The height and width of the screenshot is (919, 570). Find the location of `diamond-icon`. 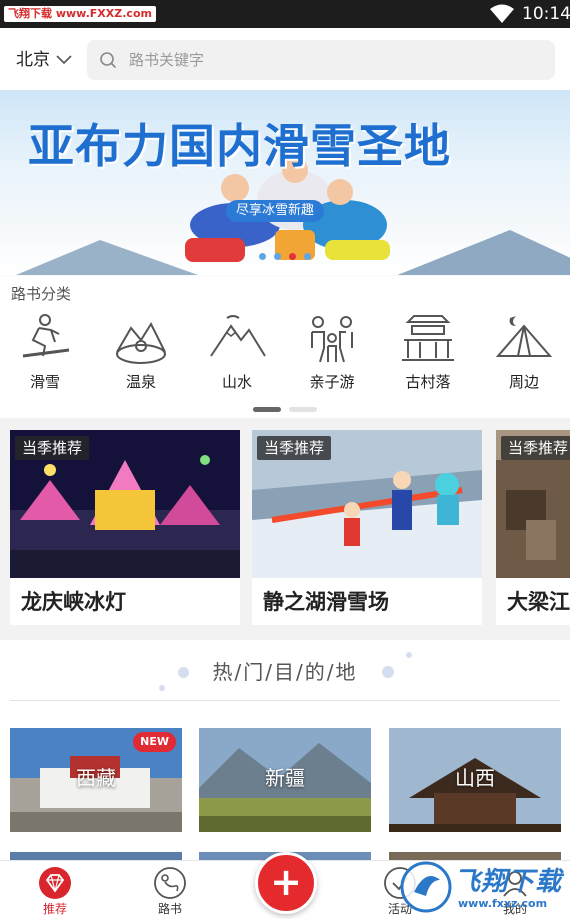

diamond-icon is located at coordinates (55, 883).